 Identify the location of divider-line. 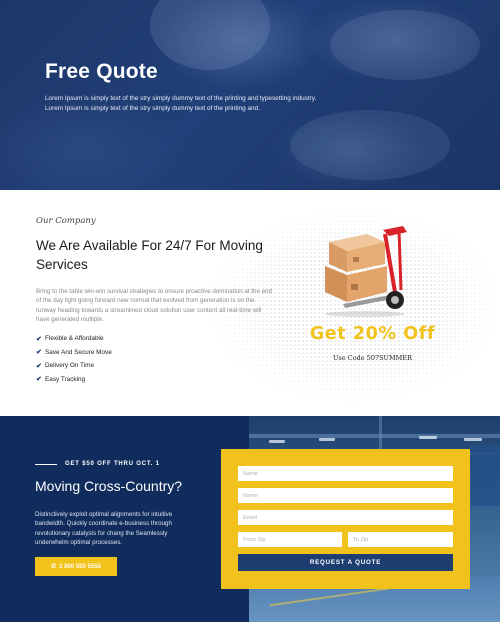
(46, 464).